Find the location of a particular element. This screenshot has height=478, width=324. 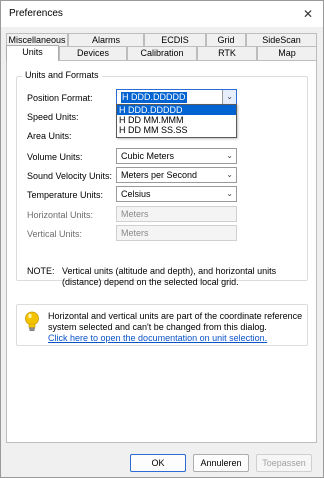

temperature-units-value: Celsius is located at coordinates (136, 194).